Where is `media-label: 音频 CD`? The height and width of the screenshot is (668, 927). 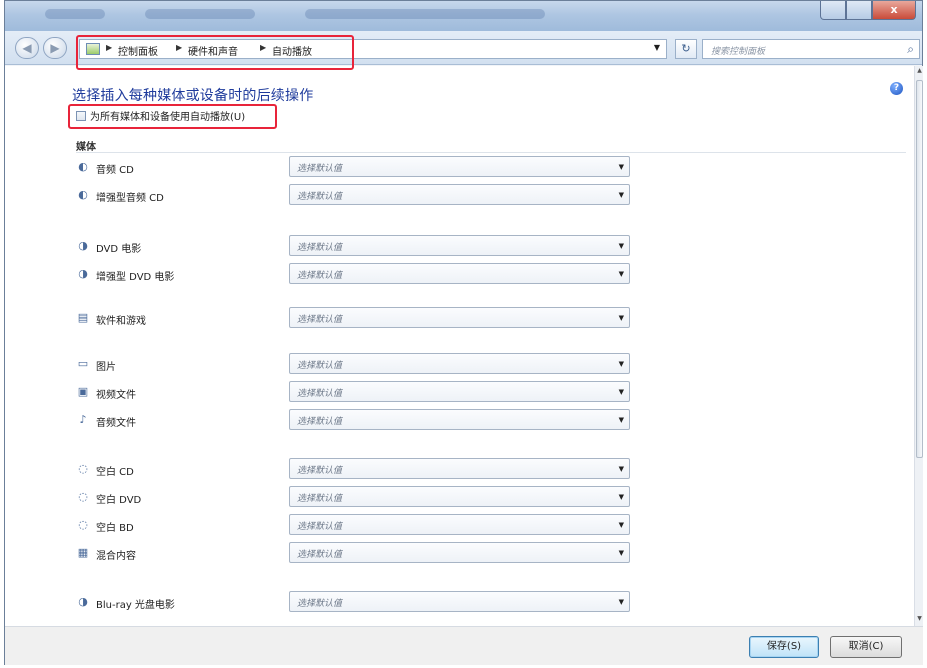 media-label: 音频 CD is located at coordinates (115, 170).